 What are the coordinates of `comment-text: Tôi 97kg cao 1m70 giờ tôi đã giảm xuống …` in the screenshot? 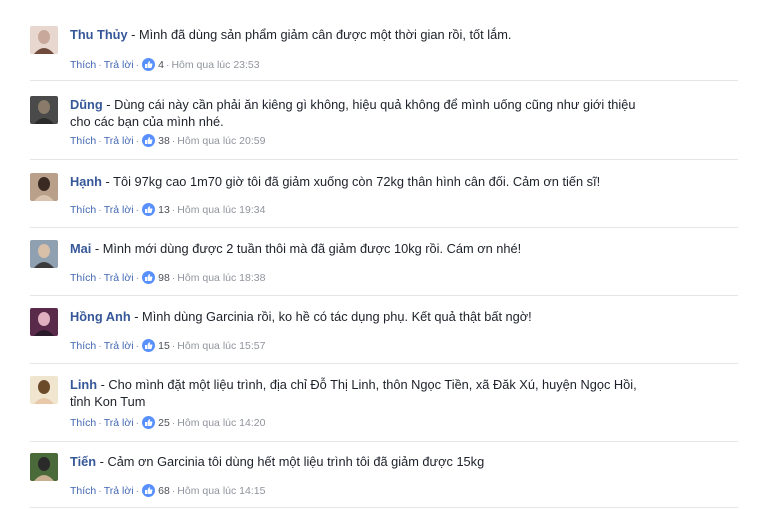 It's located at (357, 181).